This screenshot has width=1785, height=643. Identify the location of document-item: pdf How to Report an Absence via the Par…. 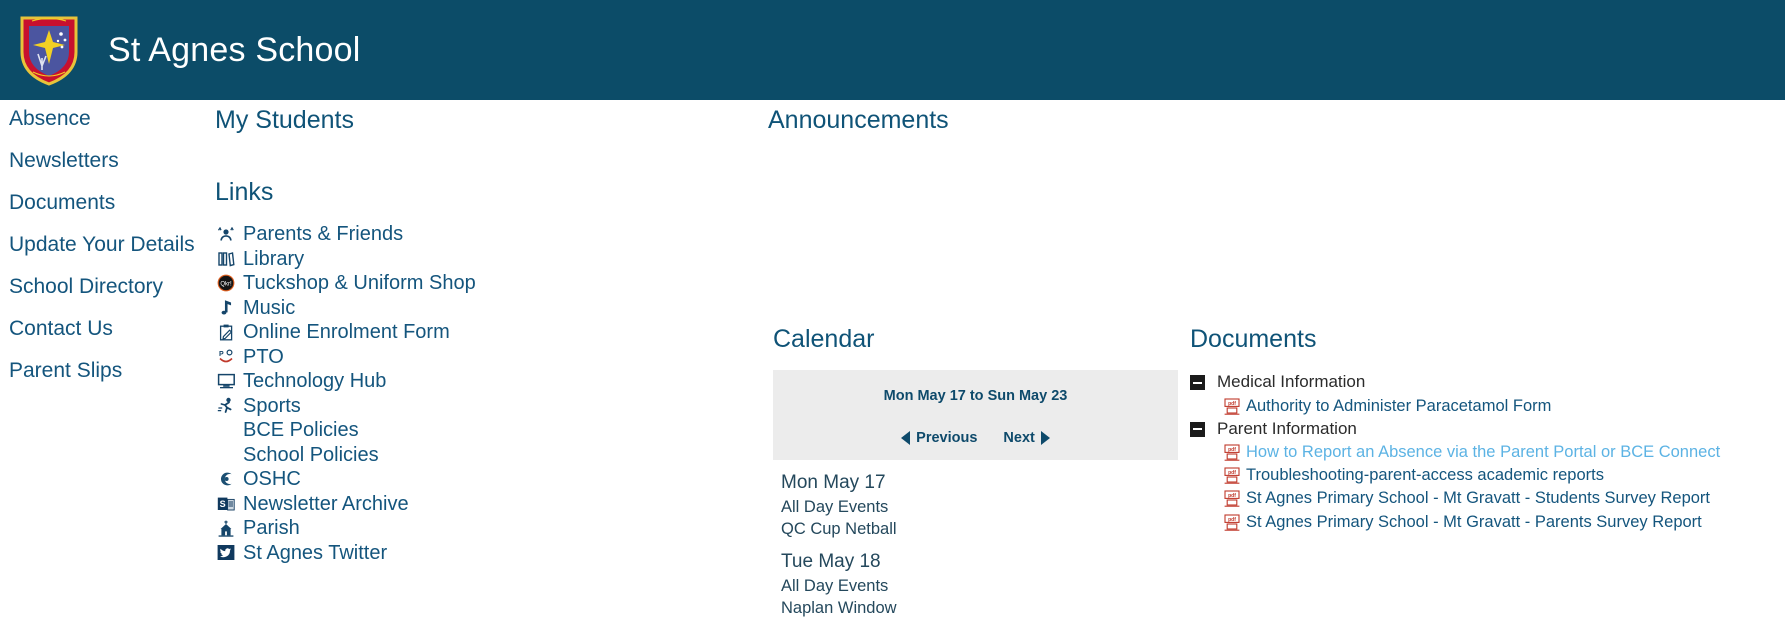
(1485, 452).